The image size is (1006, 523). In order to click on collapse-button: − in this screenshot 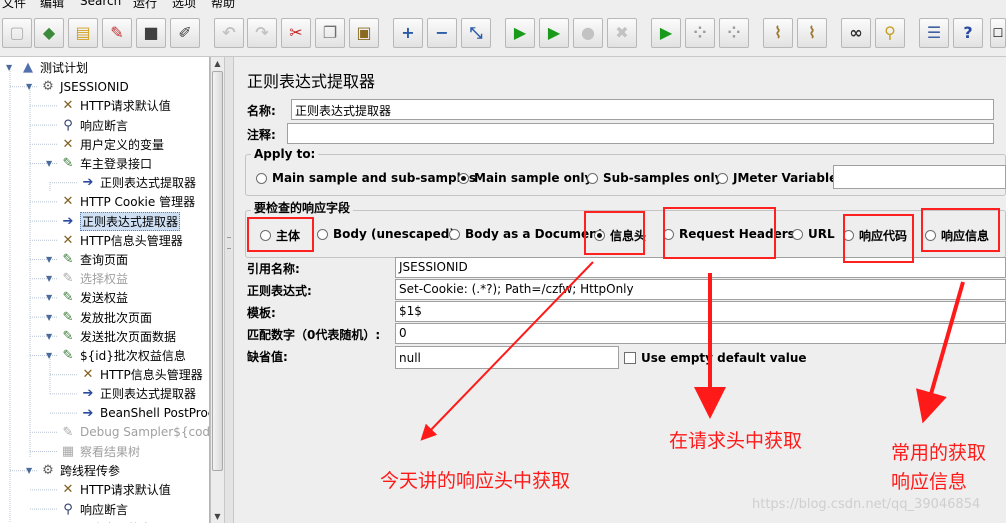, I will do `click(442, 33)`.